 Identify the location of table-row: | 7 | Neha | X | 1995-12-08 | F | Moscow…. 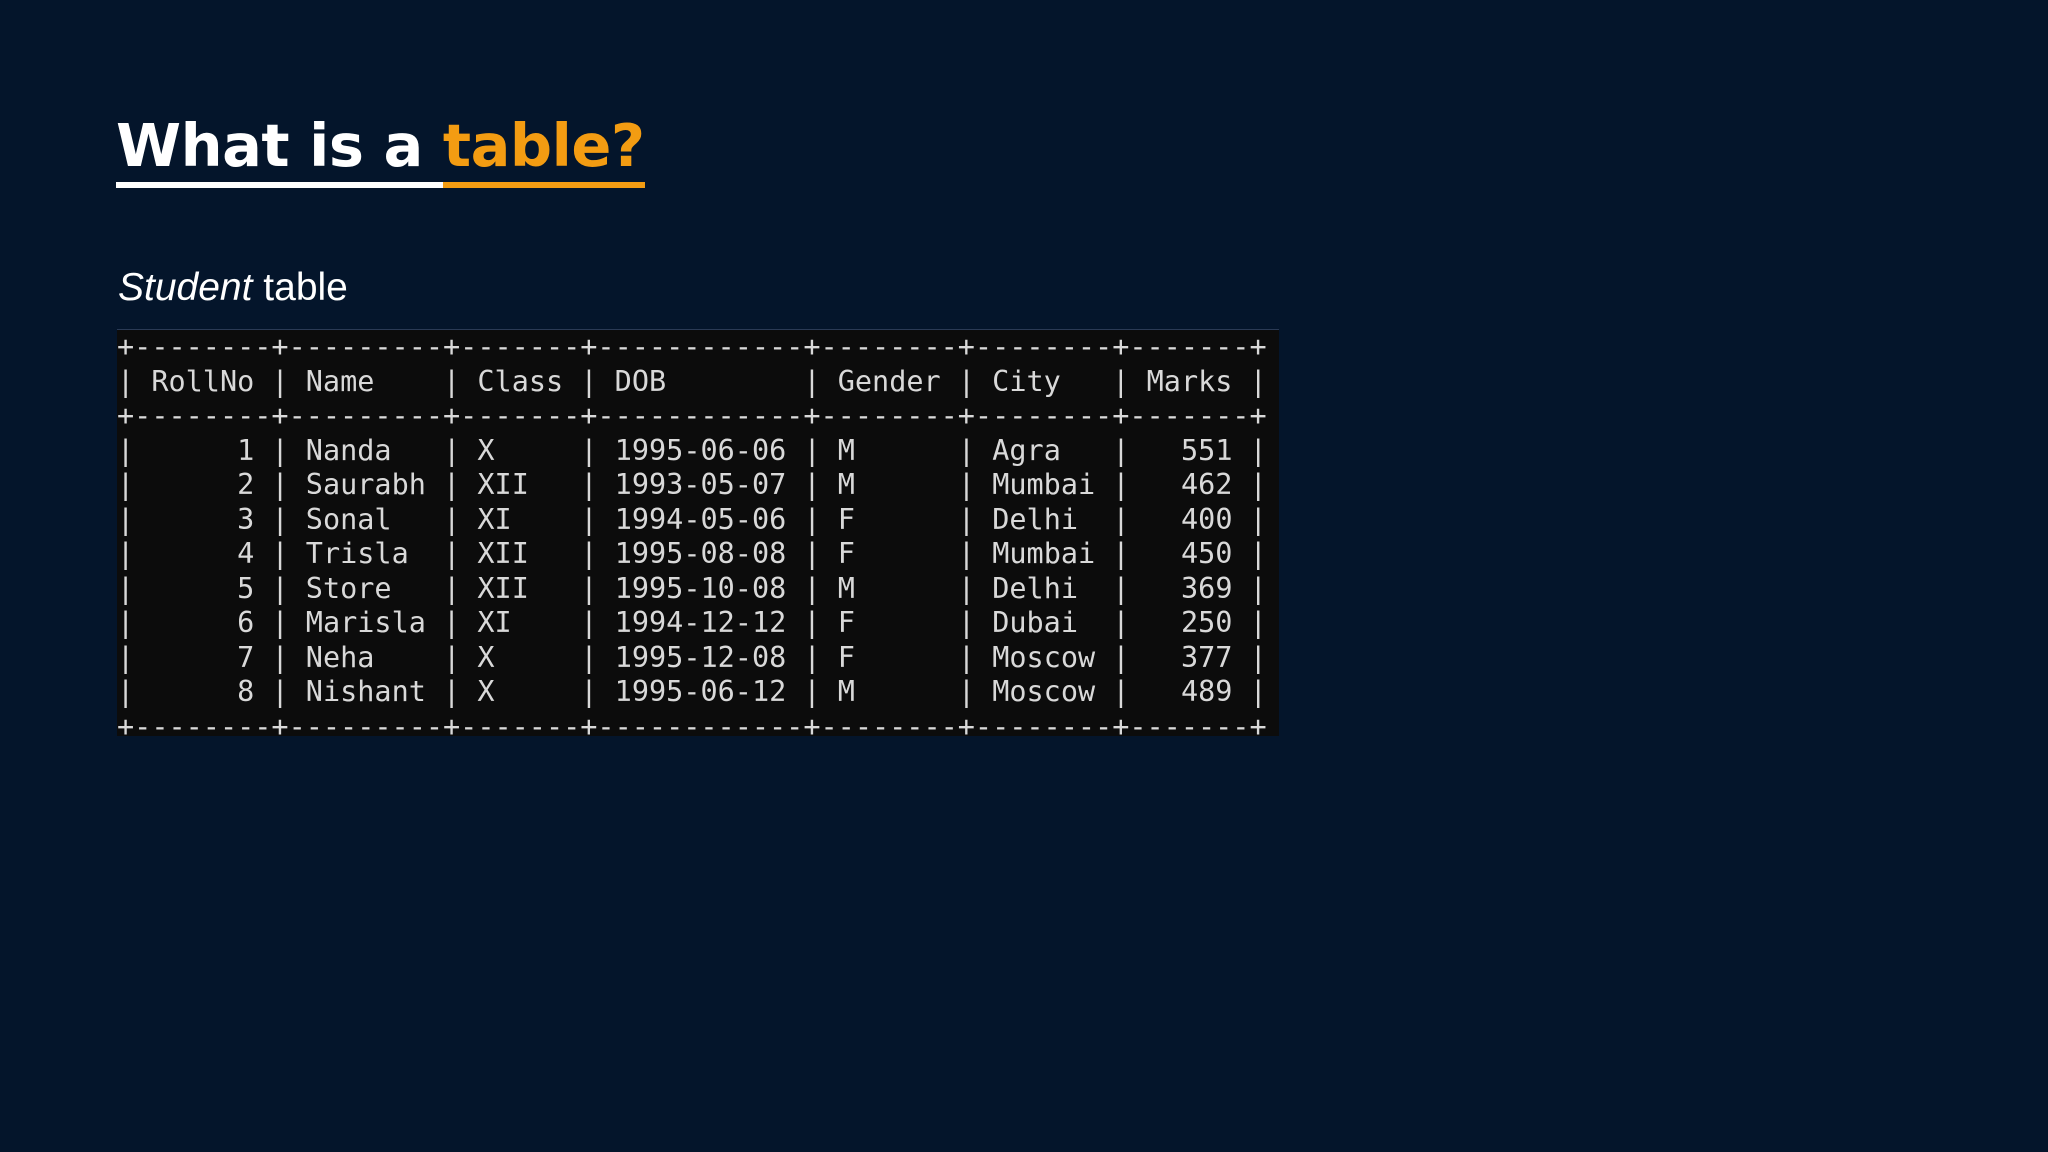
(692, 657).